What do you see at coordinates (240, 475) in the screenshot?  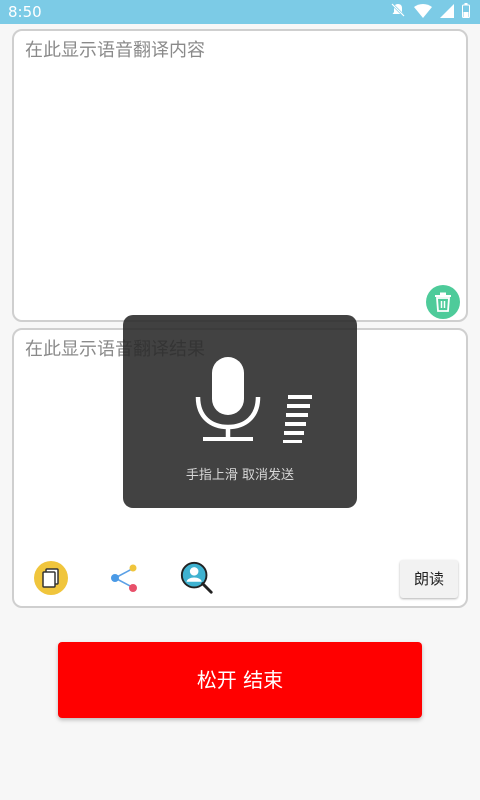 I see `cancel-hint: 手指上滑 取消发送` at bounding box center [240, 475].